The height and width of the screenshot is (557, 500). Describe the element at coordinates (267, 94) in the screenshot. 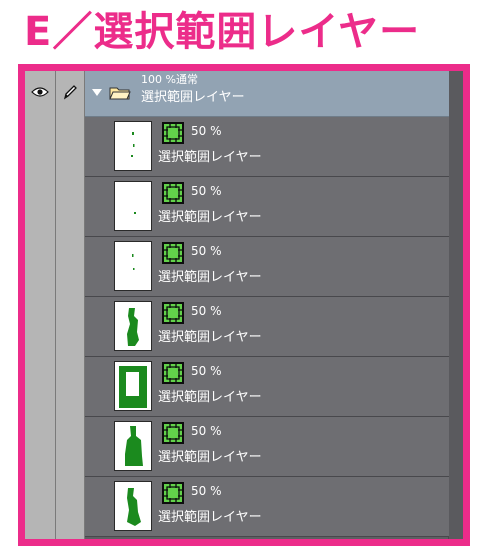

I see `folder-row: 100 %通常 選択範囲レイヤー` at that location.